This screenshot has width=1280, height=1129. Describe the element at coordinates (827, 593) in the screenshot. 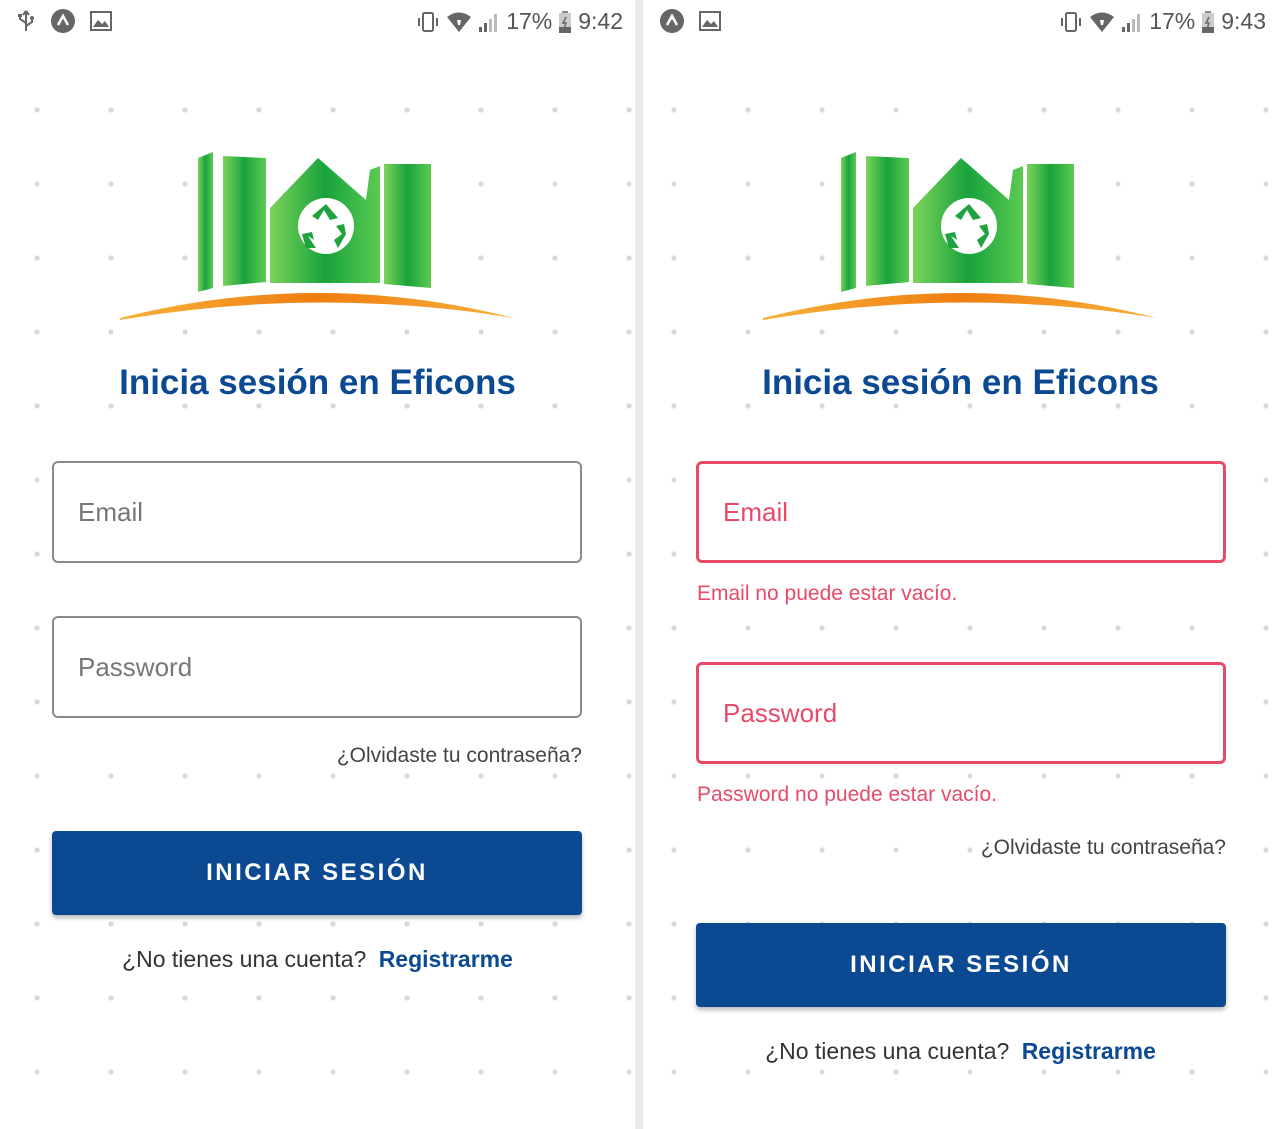

I see `email-error-message: Email no puede estar vacío.` at that location.